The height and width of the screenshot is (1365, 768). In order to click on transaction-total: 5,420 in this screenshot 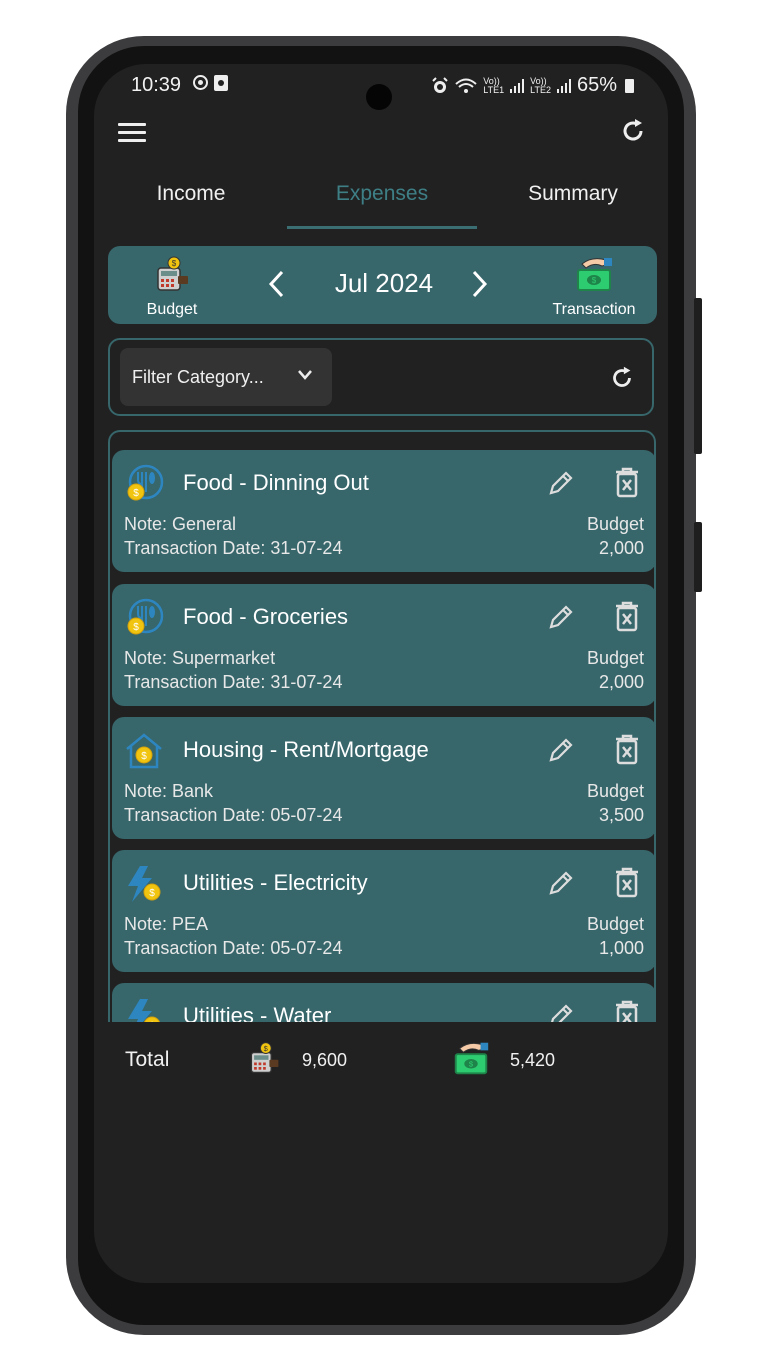, I will do `click(533, 1060)`.